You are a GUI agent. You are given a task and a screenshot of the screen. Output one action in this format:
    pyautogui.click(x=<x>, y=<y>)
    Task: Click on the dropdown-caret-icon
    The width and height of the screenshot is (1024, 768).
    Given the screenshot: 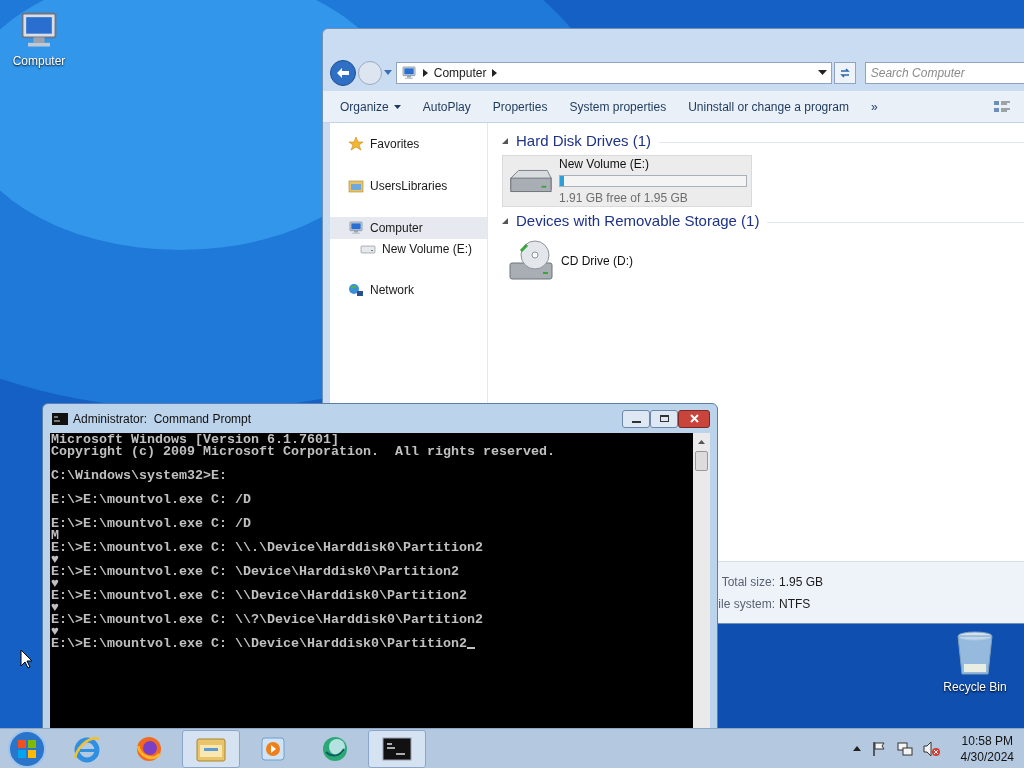 What is the action you would take?
    pyautogui.click(x=822, y=73)
    